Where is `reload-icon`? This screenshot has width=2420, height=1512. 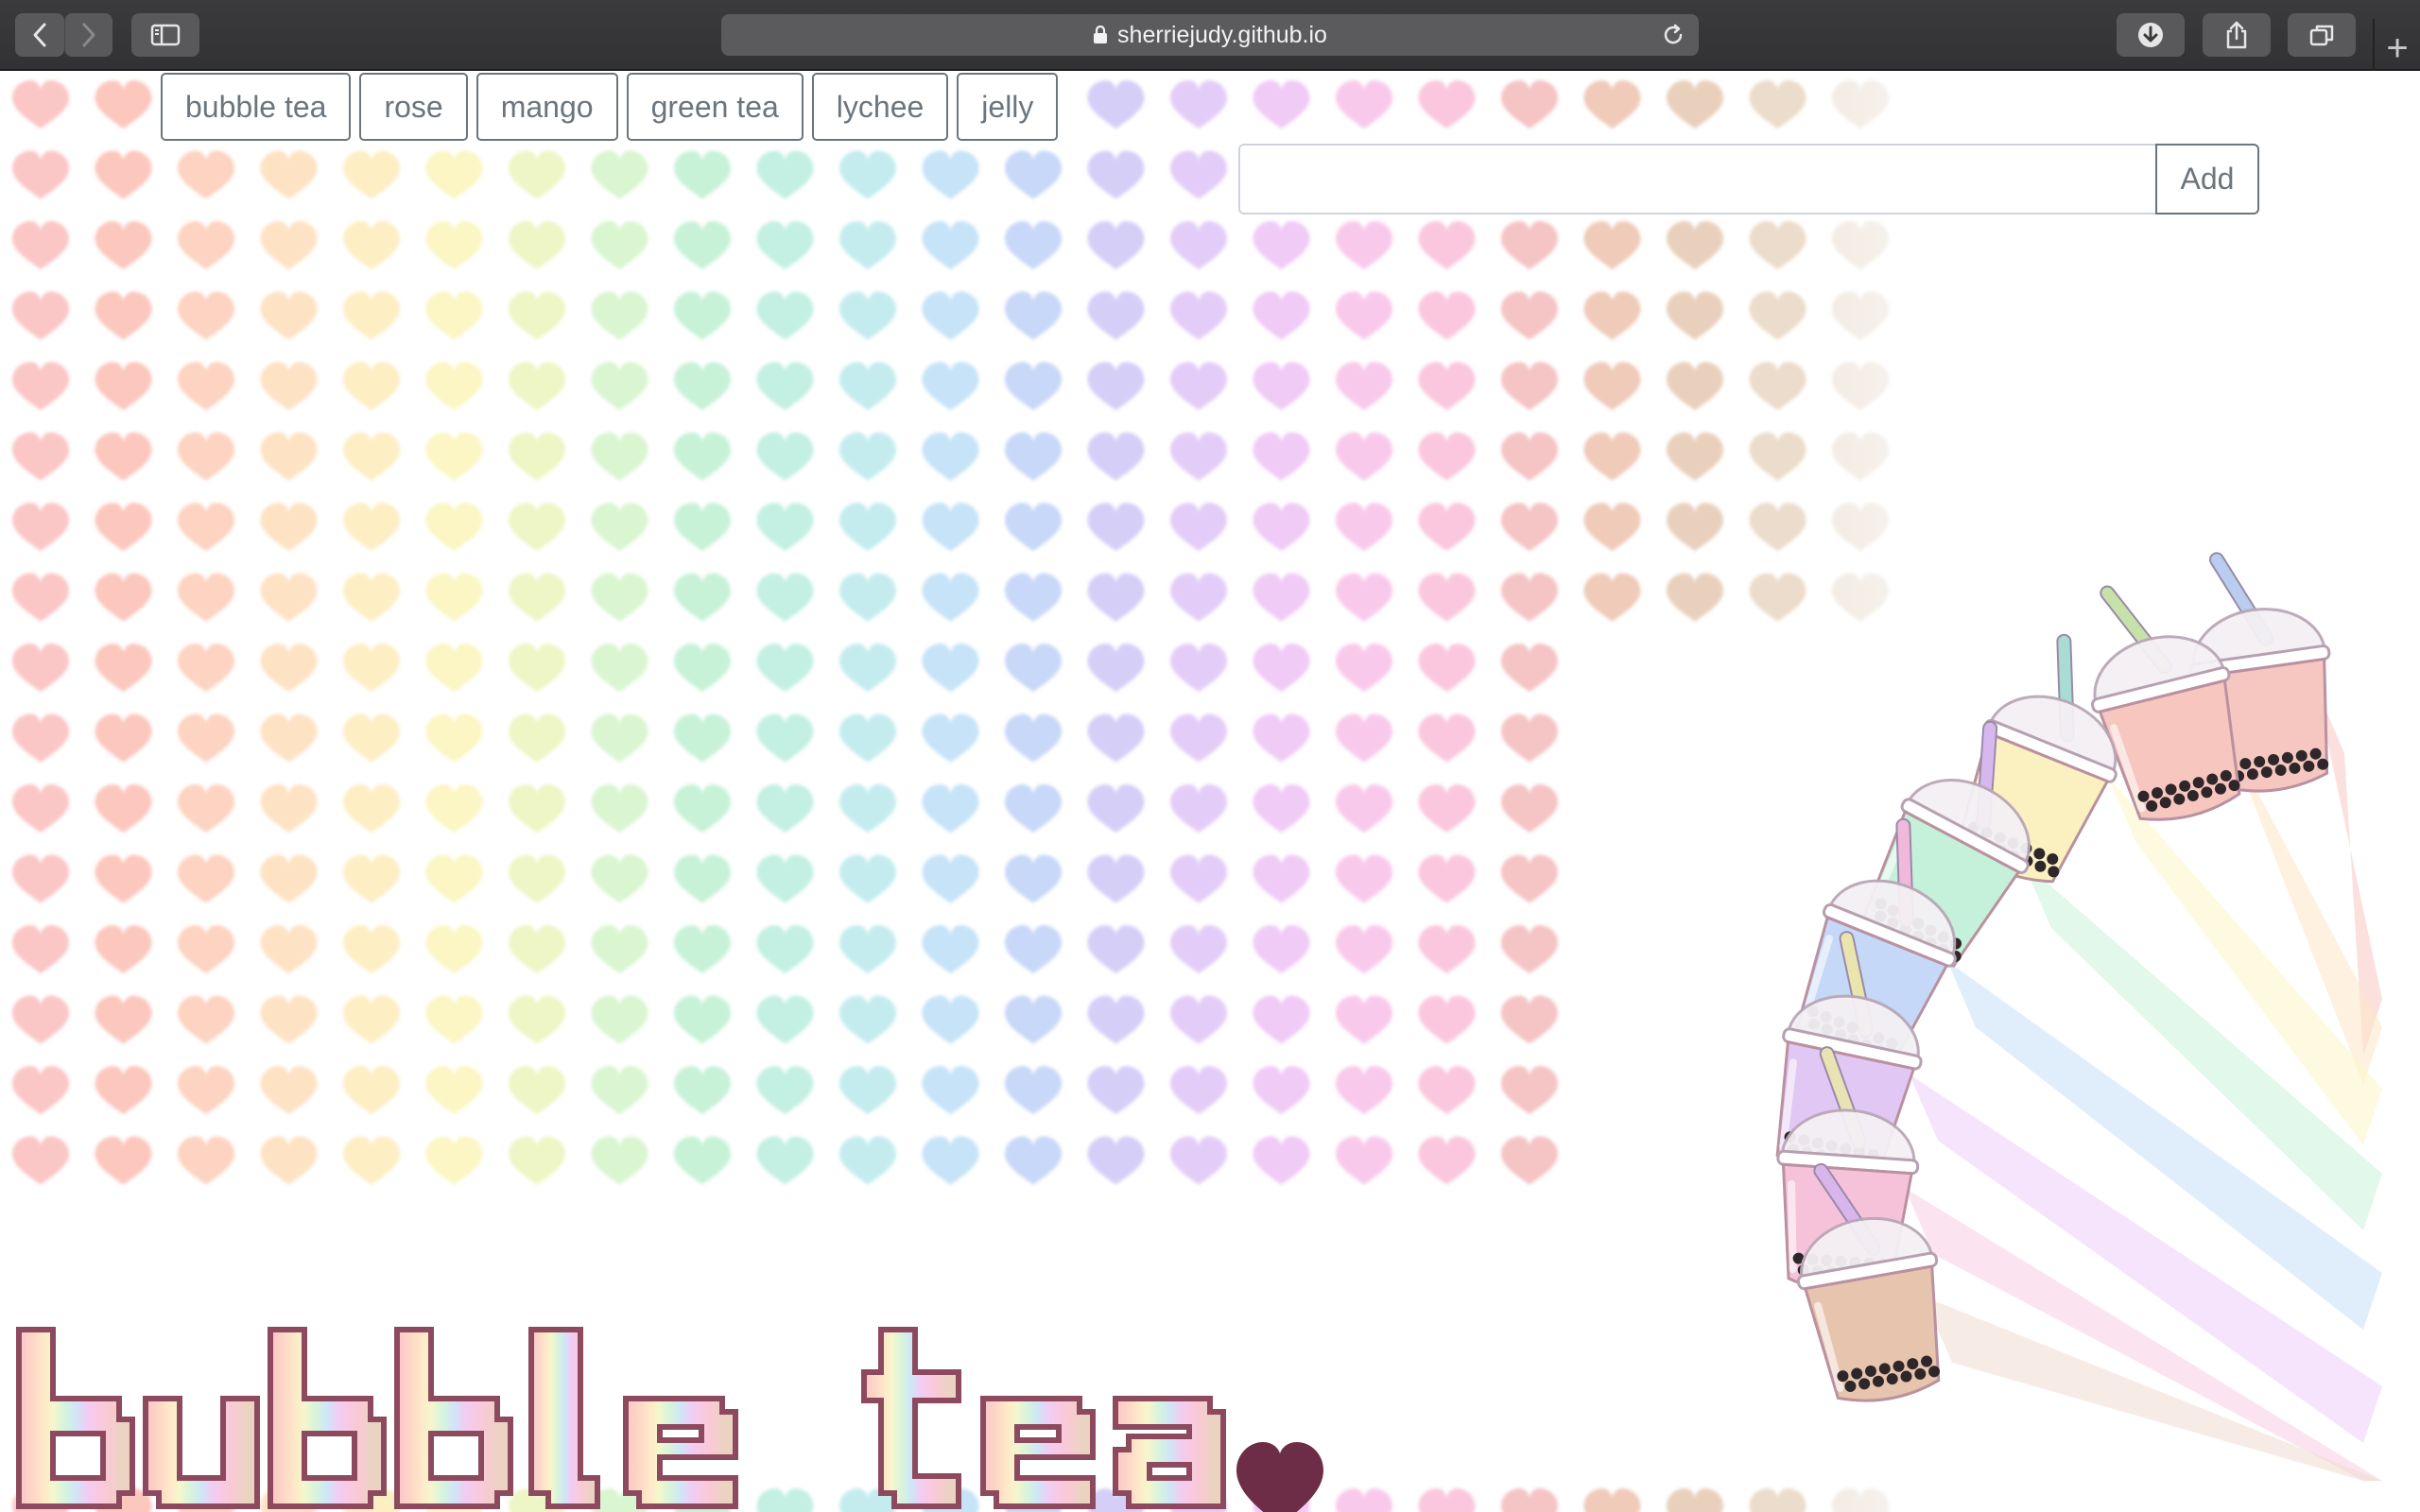 reload-icon is located at coordinates (1673, 35).